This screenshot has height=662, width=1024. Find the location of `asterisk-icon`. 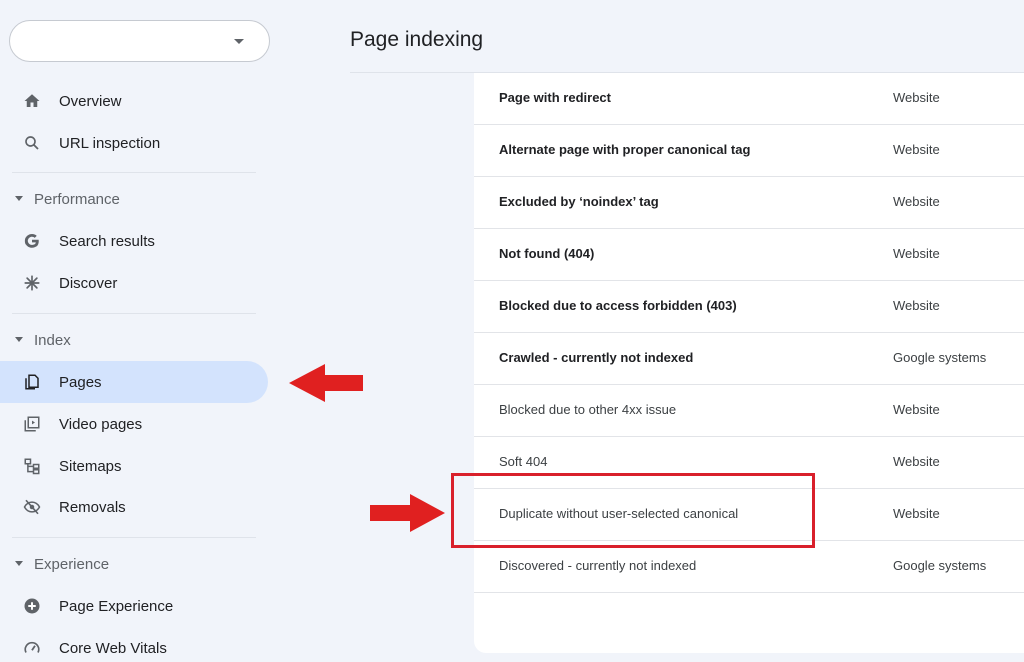

asterisk-icon is located at coordinates (32, 283).